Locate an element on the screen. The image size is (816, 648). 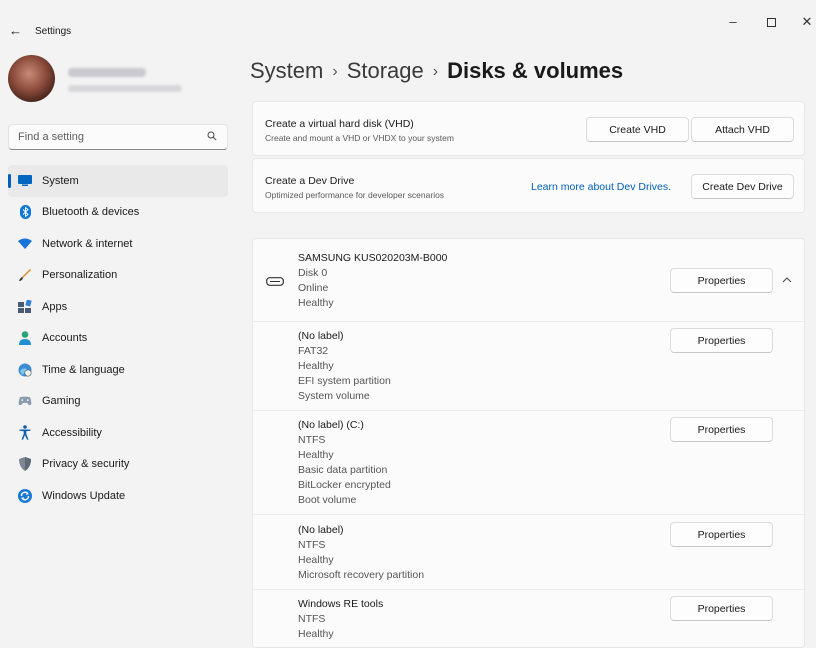
sidebar-item-windows-update: Windows Update is located at coordinates (118, 496).